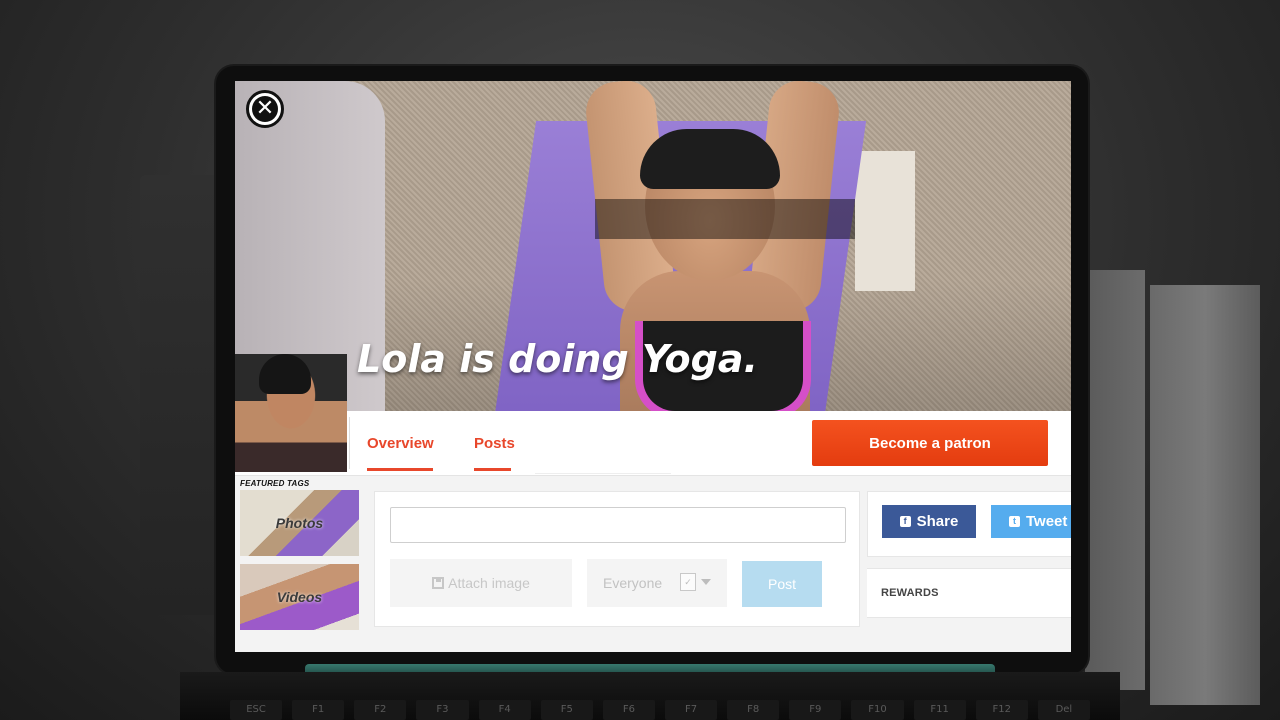 Image resolution: width=1280 pixels, height=720 pixels. I want to click on tweet-button: t Tweet, so click(1031, 521).